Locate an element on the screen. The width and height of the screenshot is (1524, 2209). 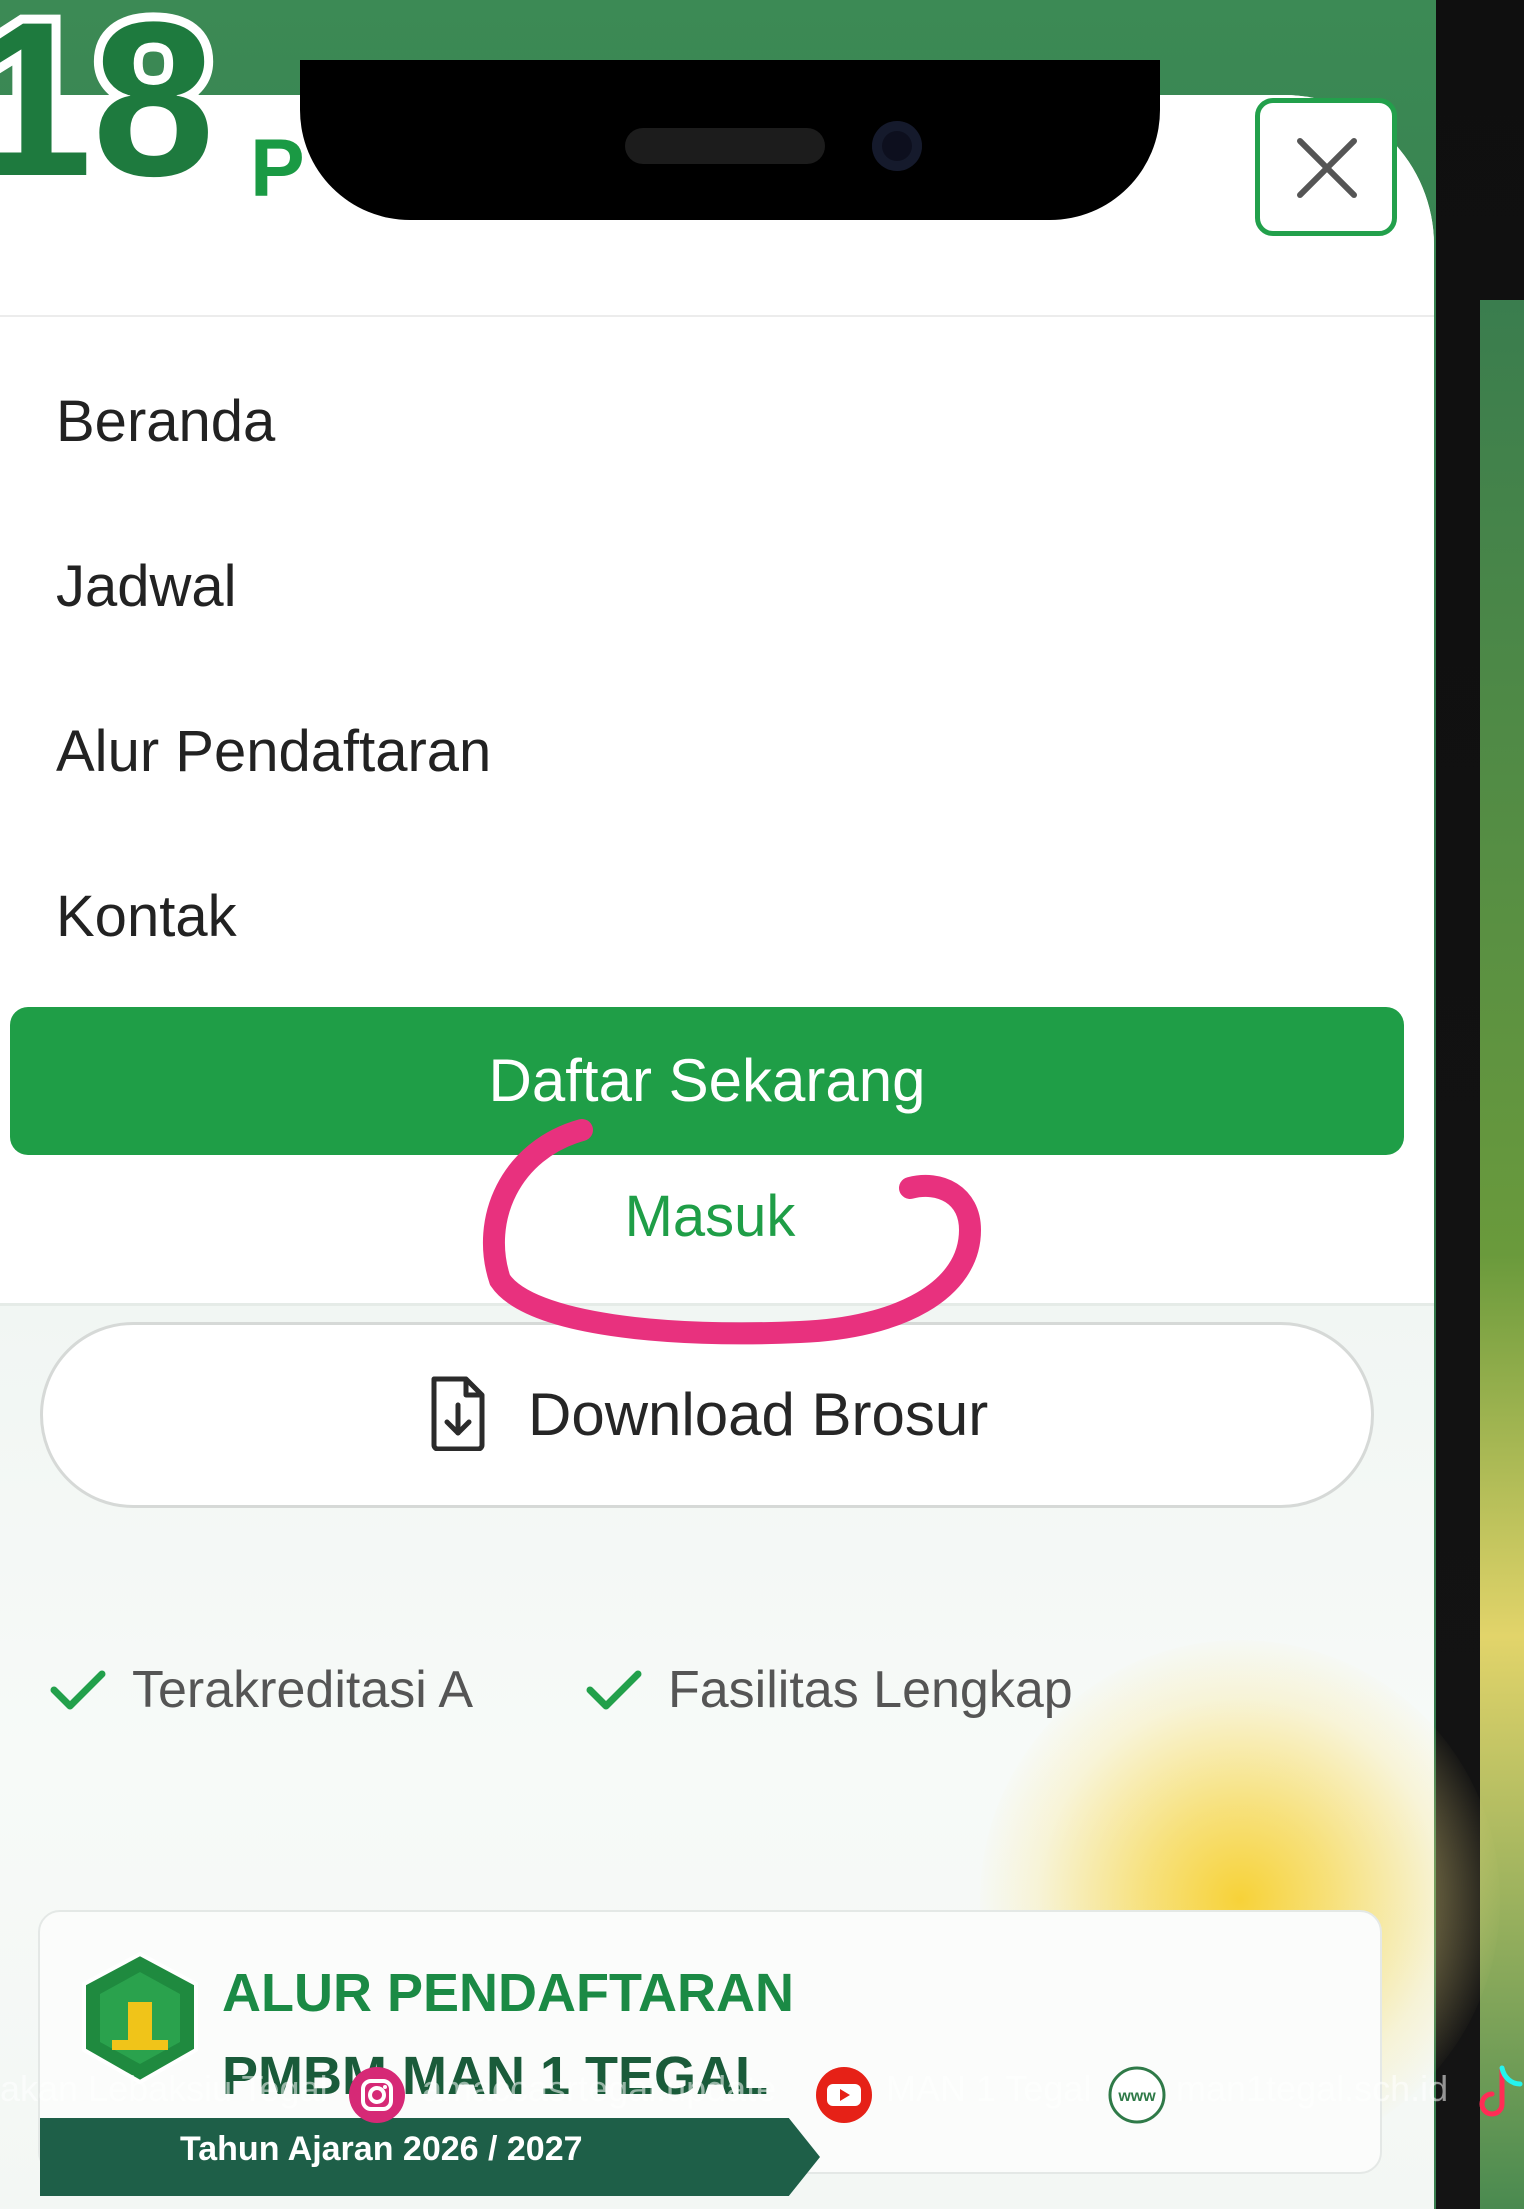
pink-annotation-circle is located at coordinates (732, 1232).